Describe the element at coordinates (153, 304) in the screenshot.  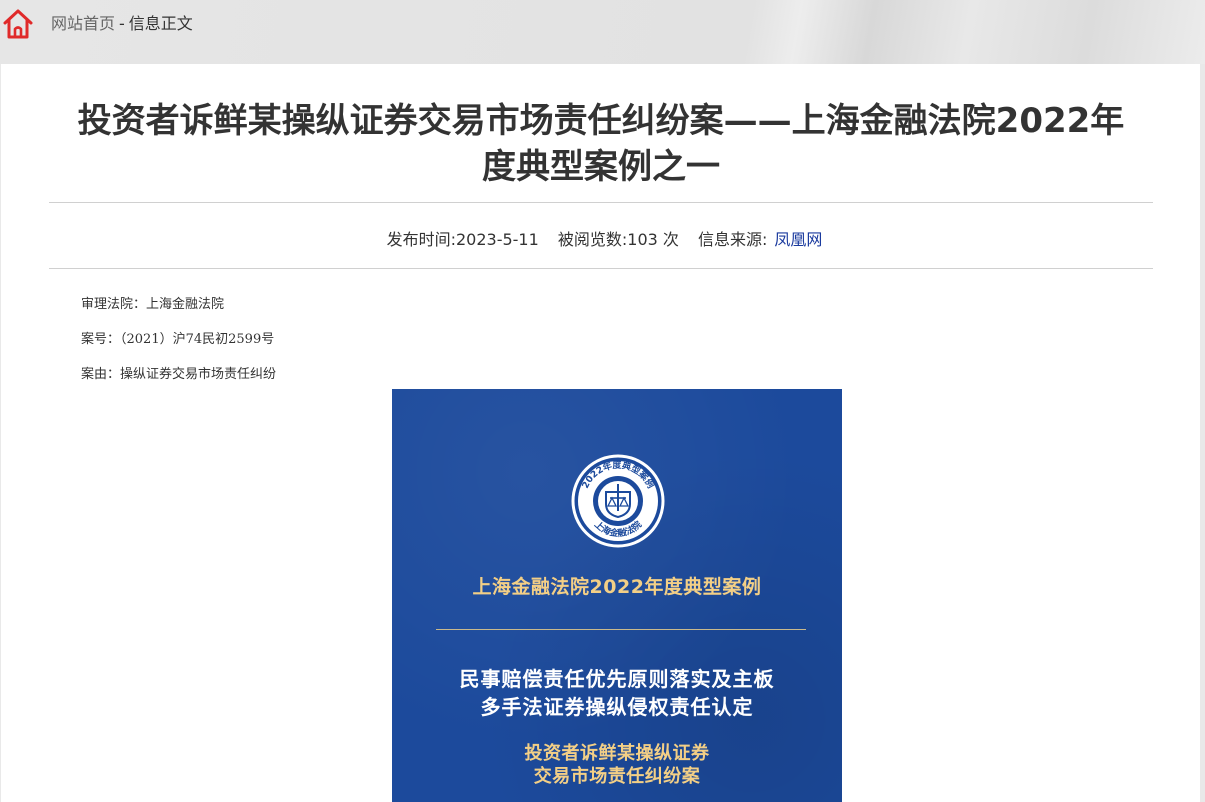
I see `court-info: 审理法院：上海金融法院` at that location.